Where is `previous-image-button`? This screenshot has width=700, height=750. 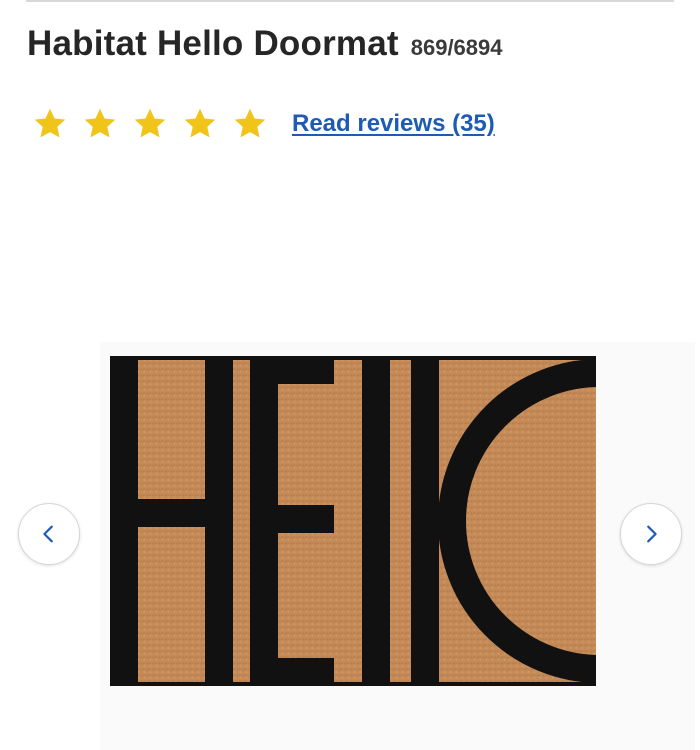 previous-image-button is located at coordinates (49, 534).